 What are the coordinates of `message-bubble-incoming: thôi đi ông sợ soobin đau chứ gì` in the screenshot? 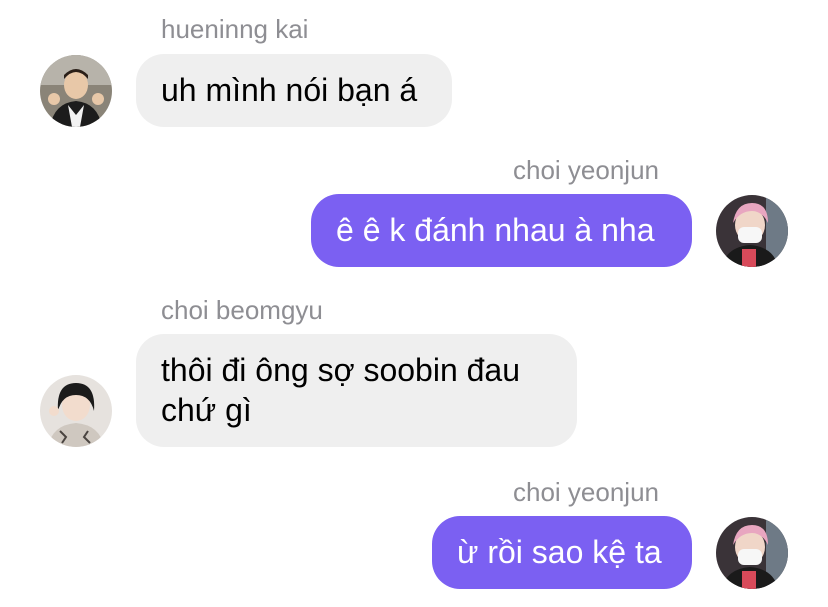 It's located at (356, 390).